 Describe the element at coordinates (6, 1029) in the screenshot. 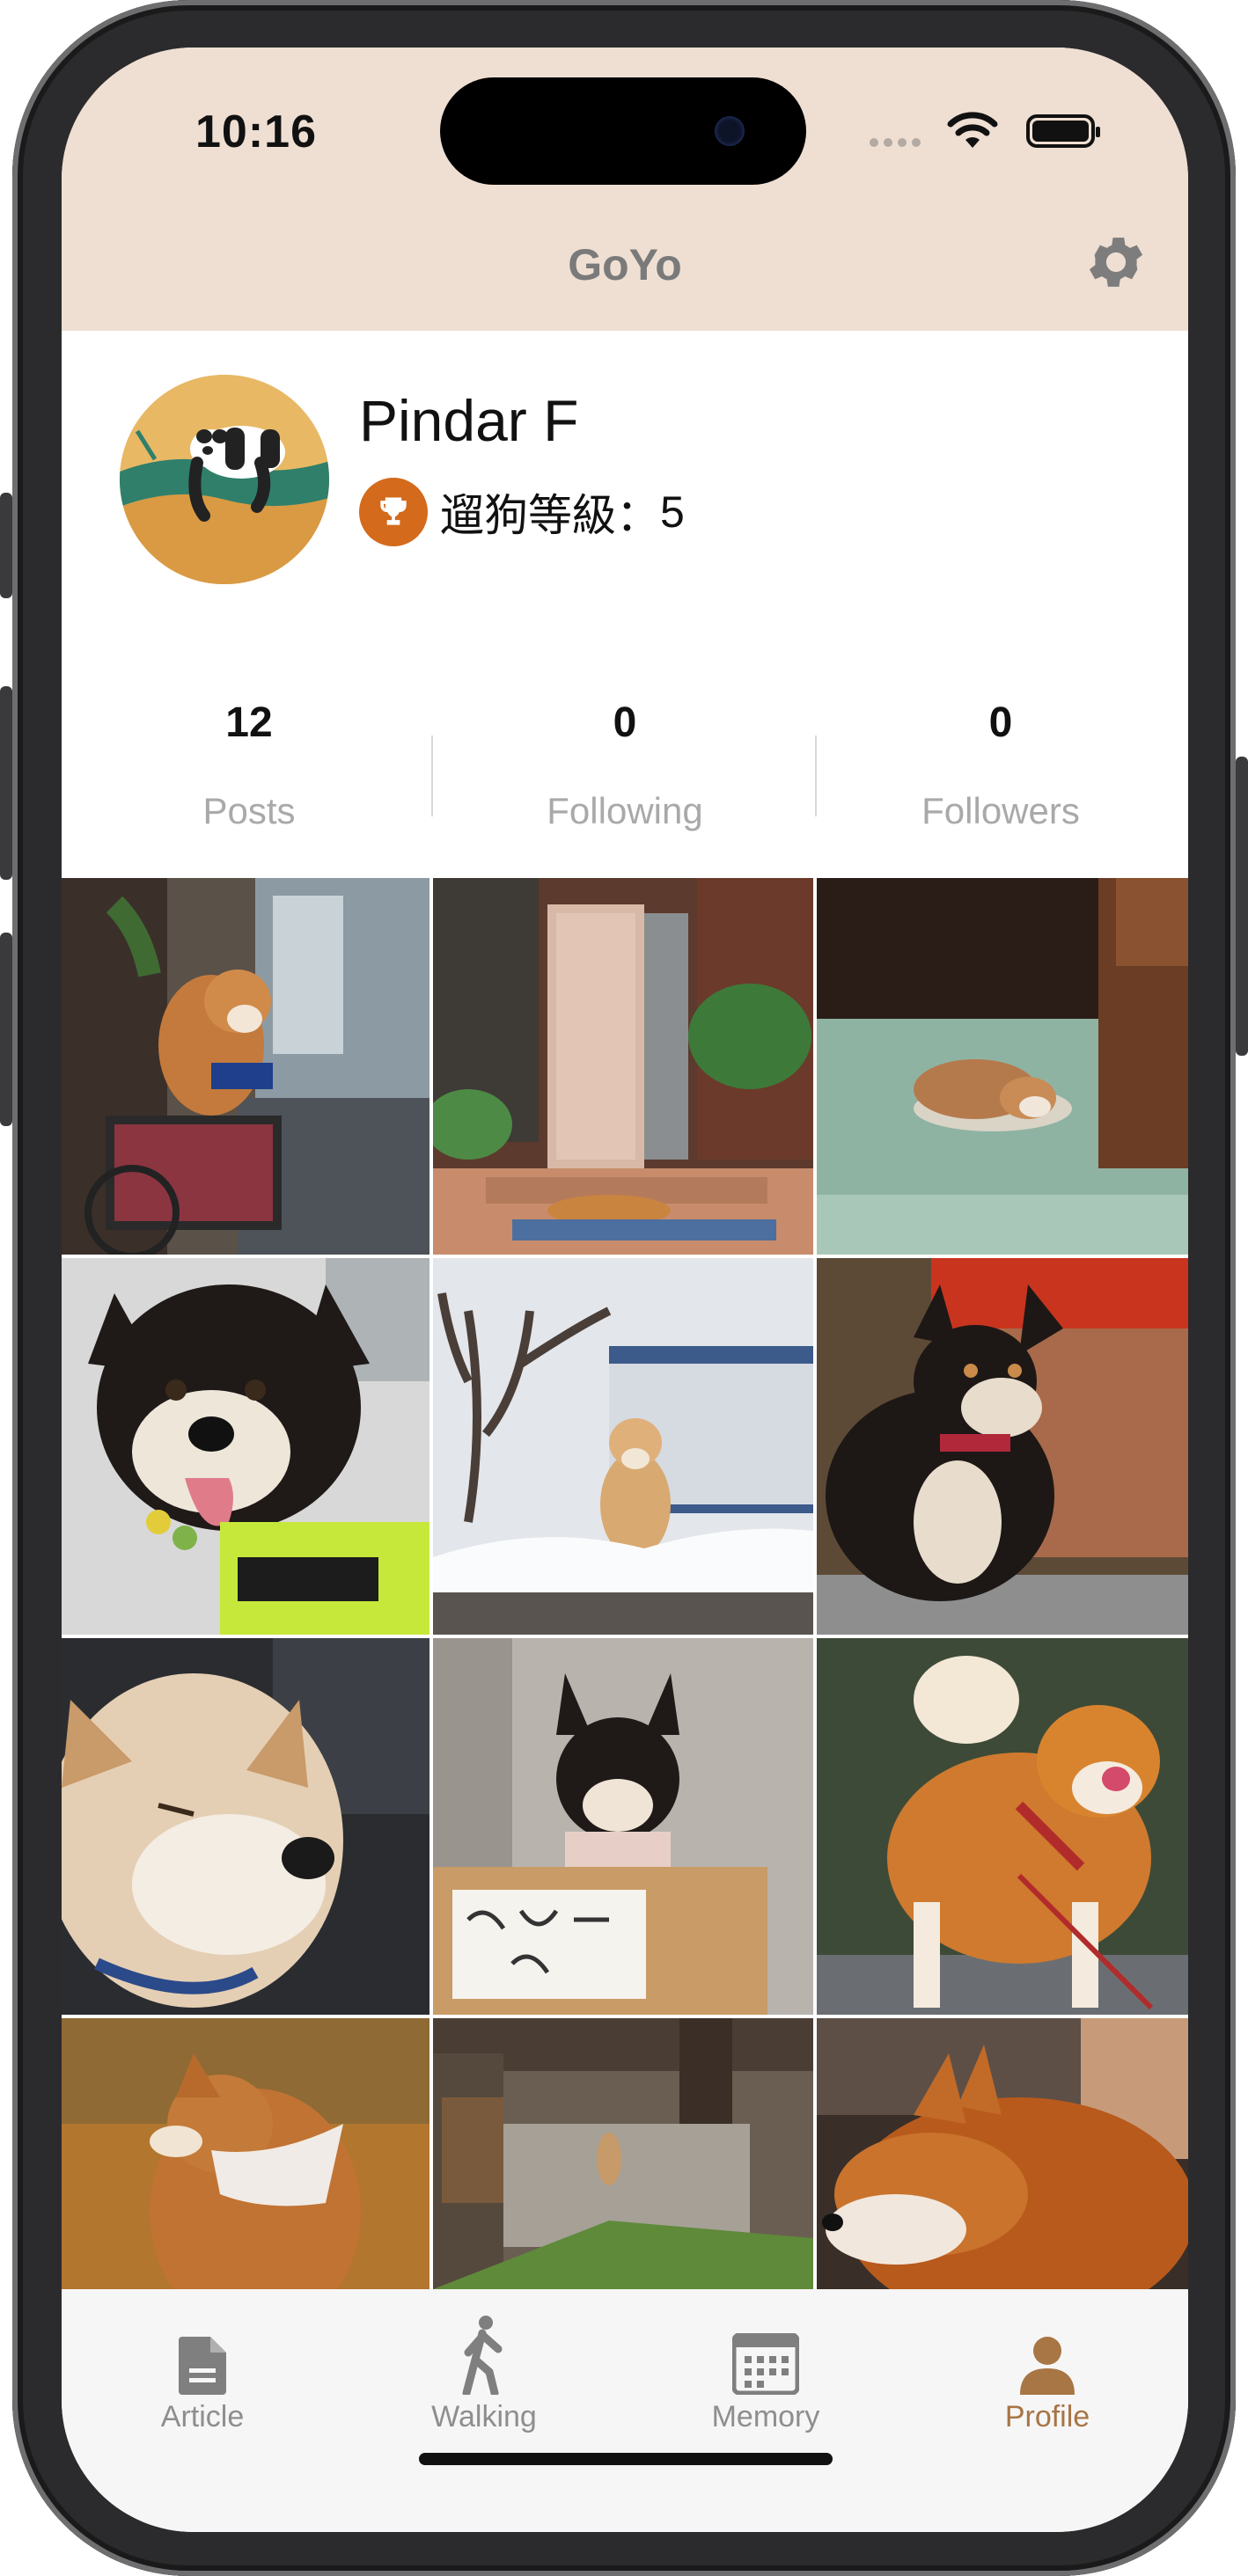

I see `volume-down-button` at that location.